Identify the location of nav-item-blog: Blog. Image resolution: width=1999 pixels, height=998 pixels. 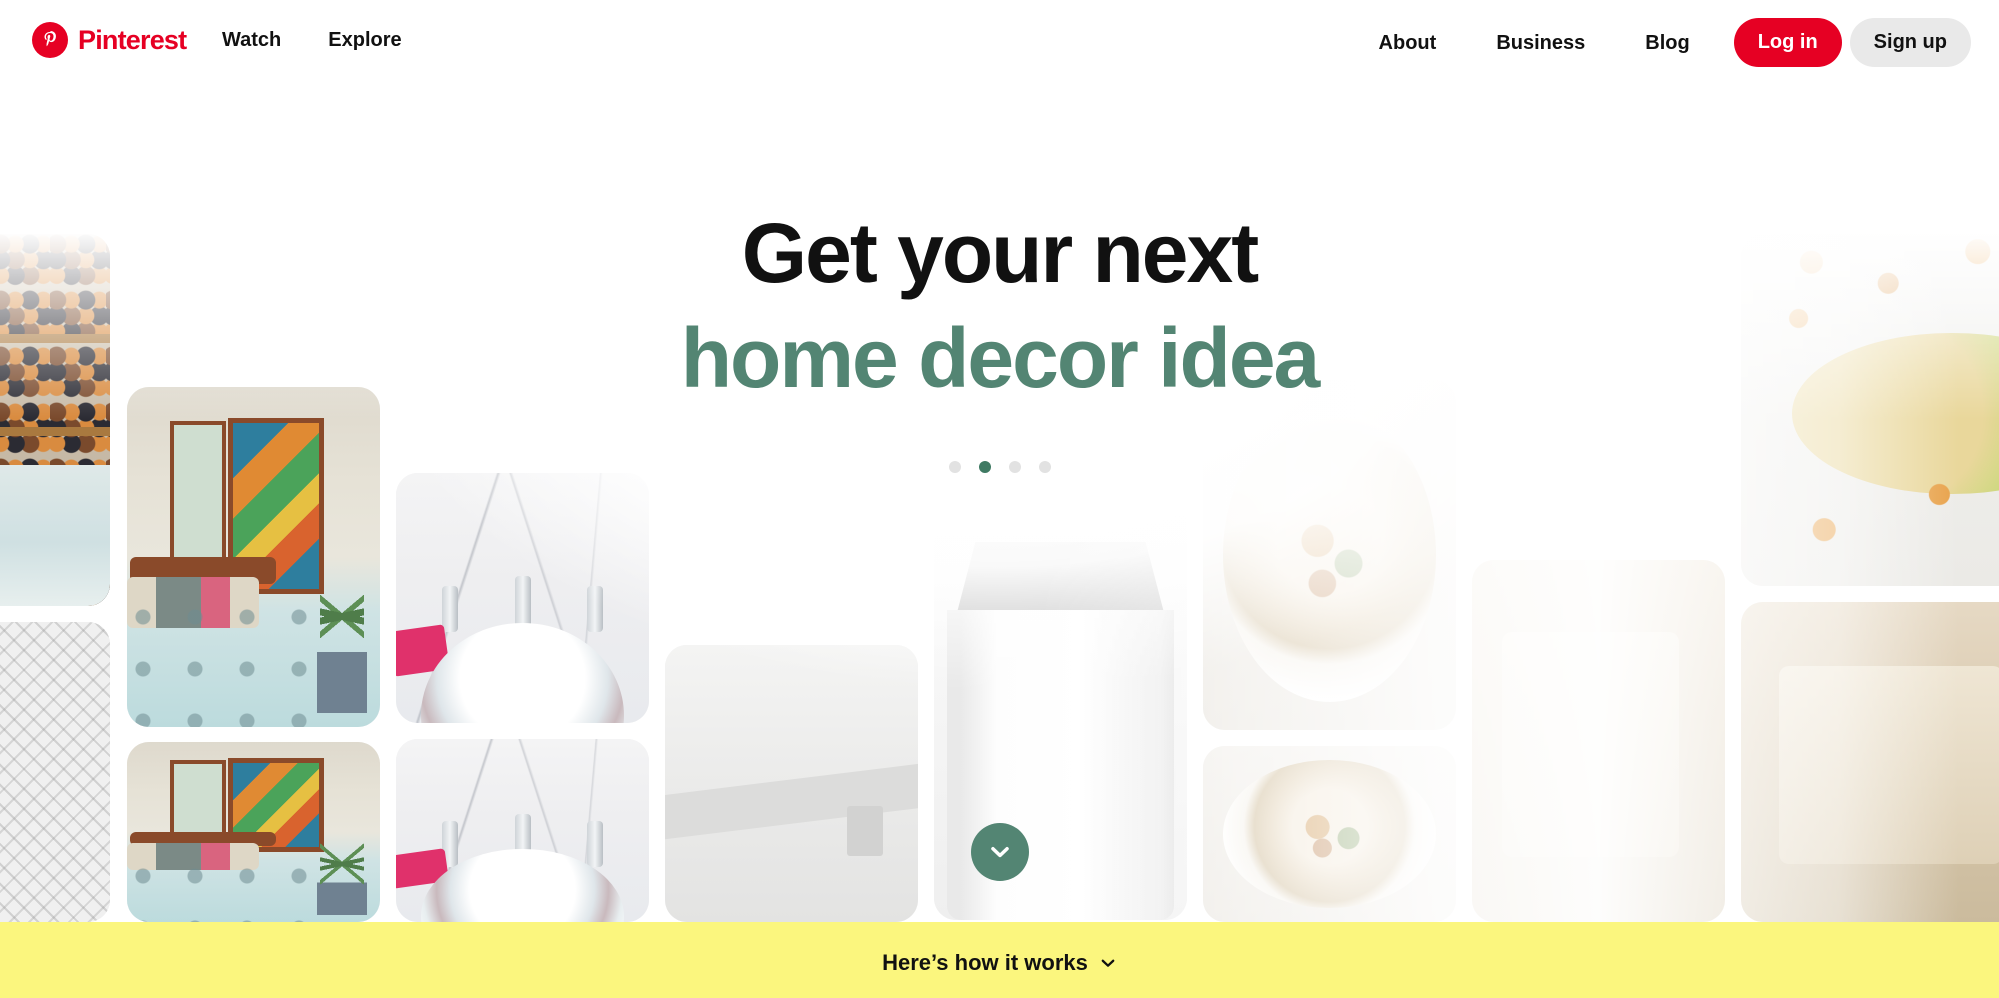
(1667, 43).